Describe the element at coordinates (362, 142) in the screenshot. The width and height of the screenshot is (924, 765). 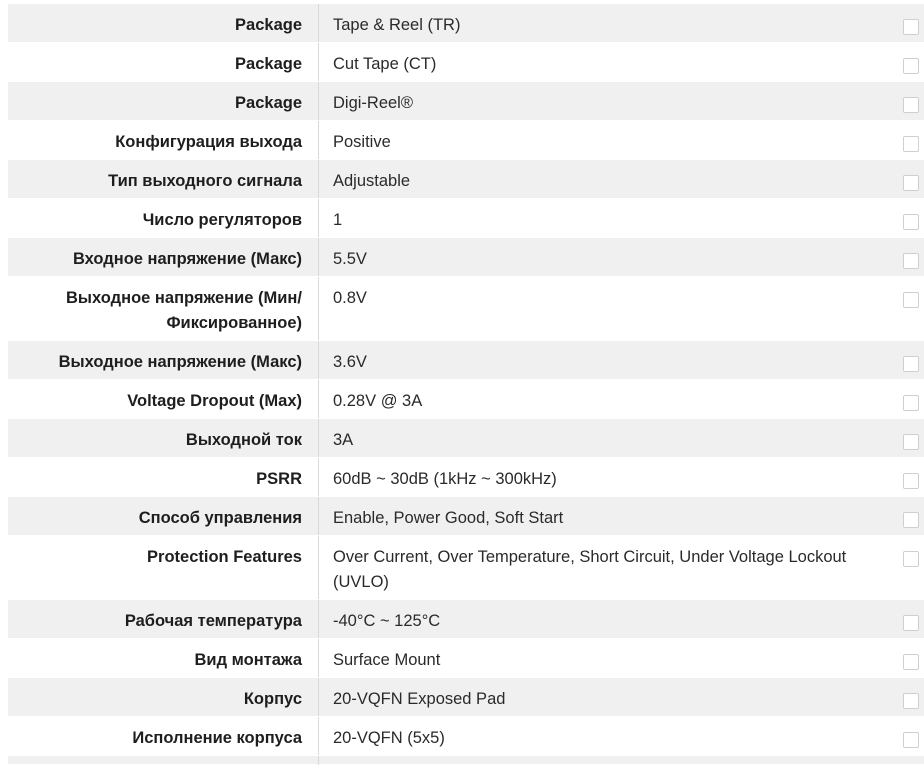
I see `attribute-value: Positive` at that location.